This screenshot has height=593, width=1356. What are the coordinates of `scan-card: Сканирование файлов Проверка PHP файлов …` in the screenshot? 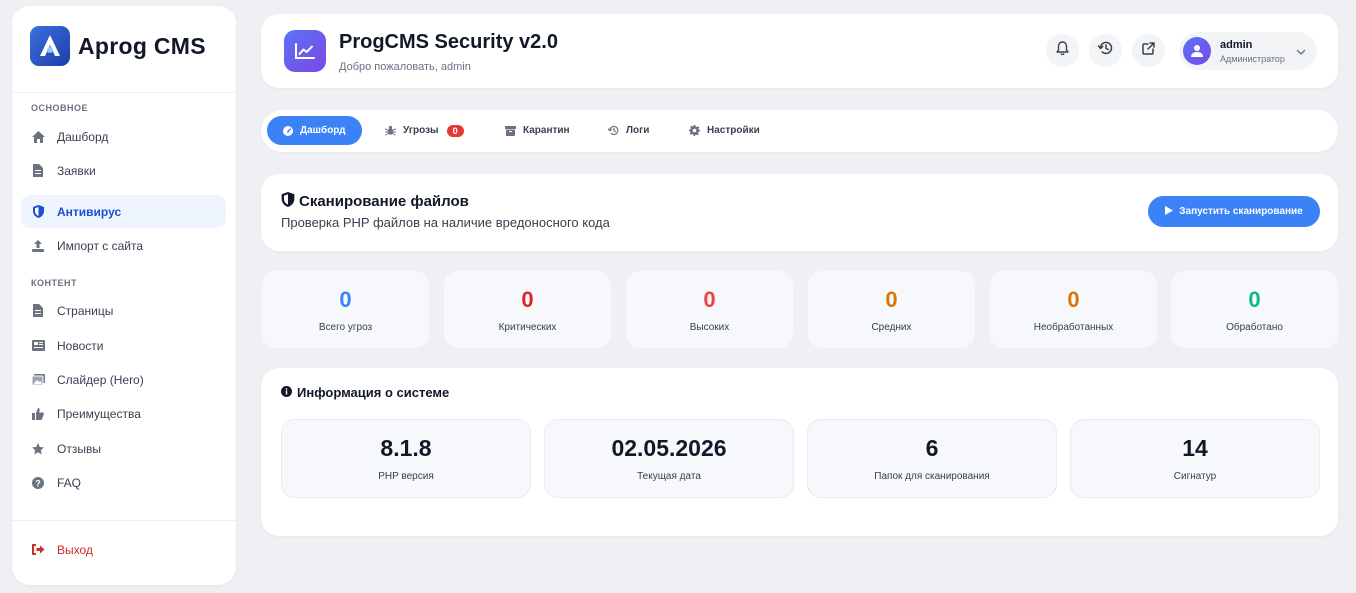 It's located at (799, 212).